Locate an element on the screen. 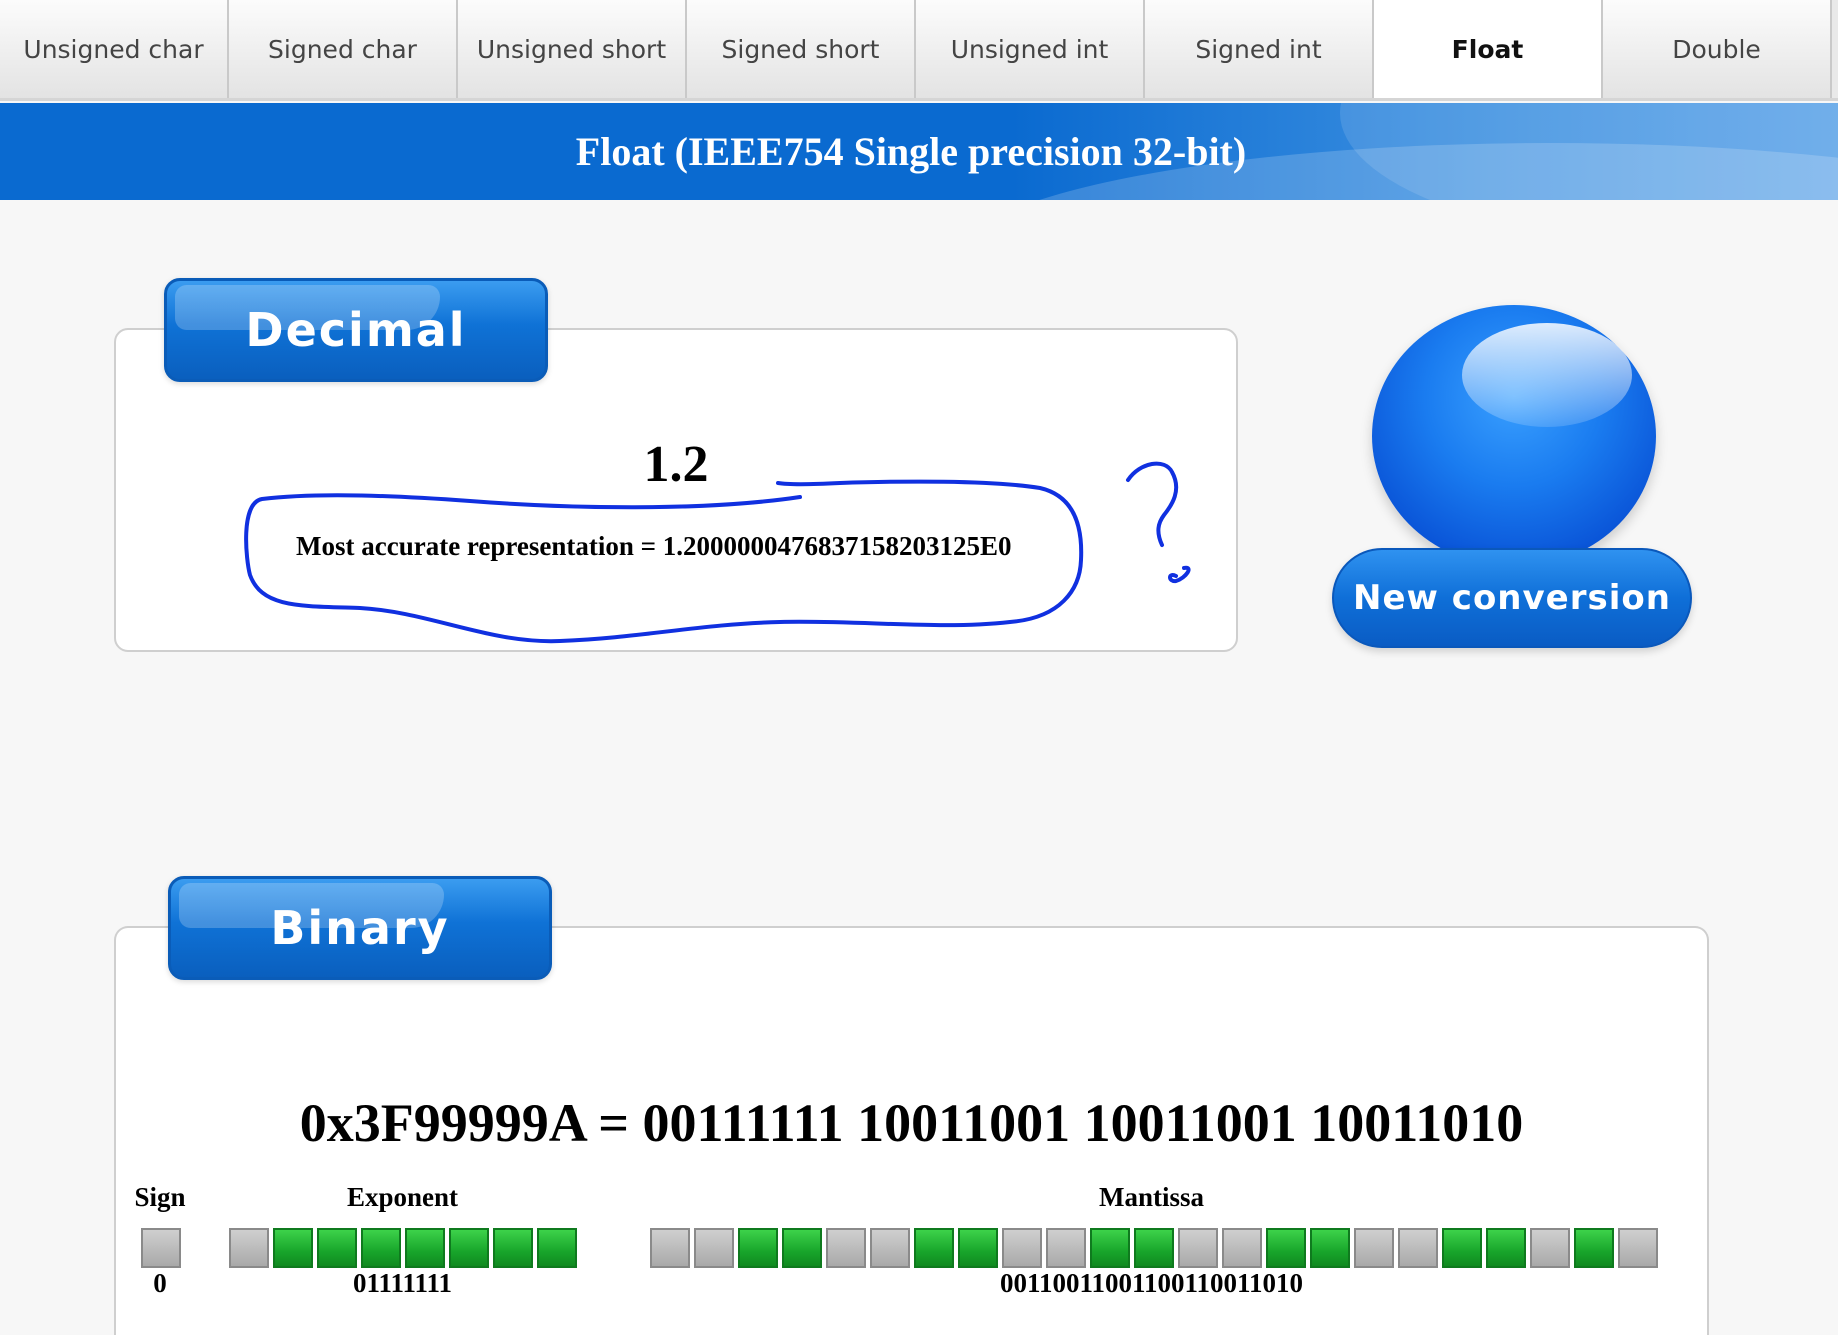 The image size is (1838, 1335). decimal-section-label: Decimal is located at coordinates (356, 330).